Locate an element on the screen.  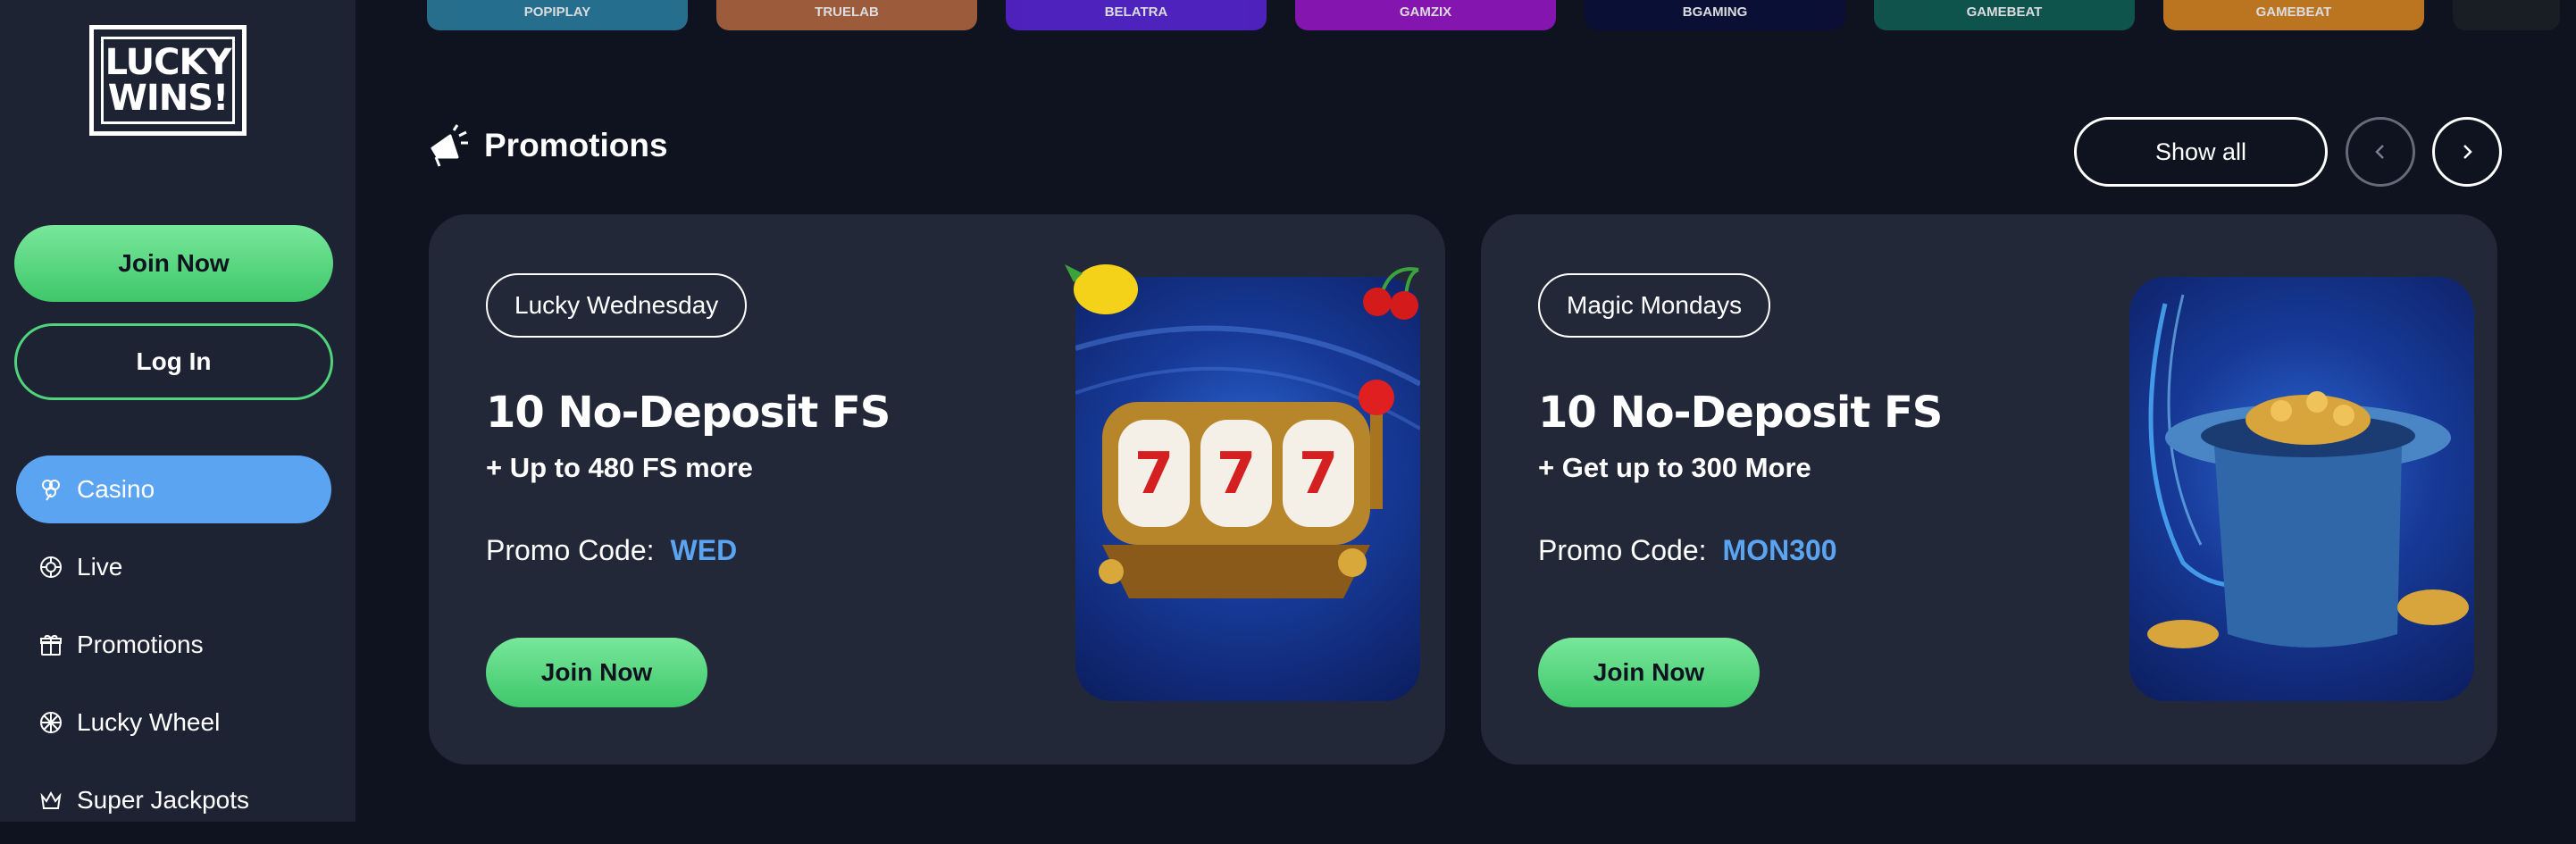
carousel-prev-button is located at coordinates (2380, 152).